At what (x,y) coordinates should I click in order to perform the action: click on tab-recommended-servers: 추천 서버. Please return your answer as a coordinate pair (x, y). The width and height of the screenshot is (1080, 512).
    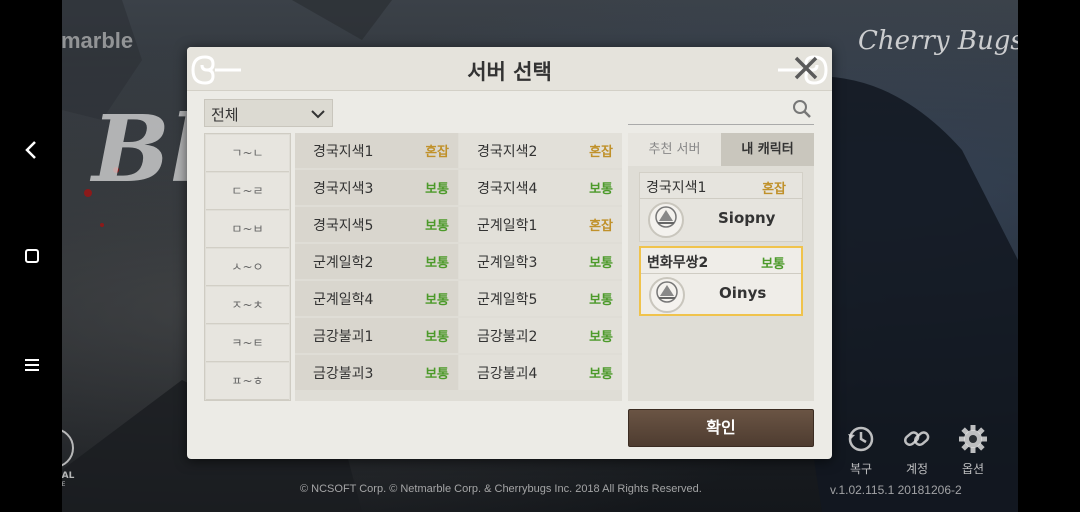
    Looking at the image, I should click on (674, 149).